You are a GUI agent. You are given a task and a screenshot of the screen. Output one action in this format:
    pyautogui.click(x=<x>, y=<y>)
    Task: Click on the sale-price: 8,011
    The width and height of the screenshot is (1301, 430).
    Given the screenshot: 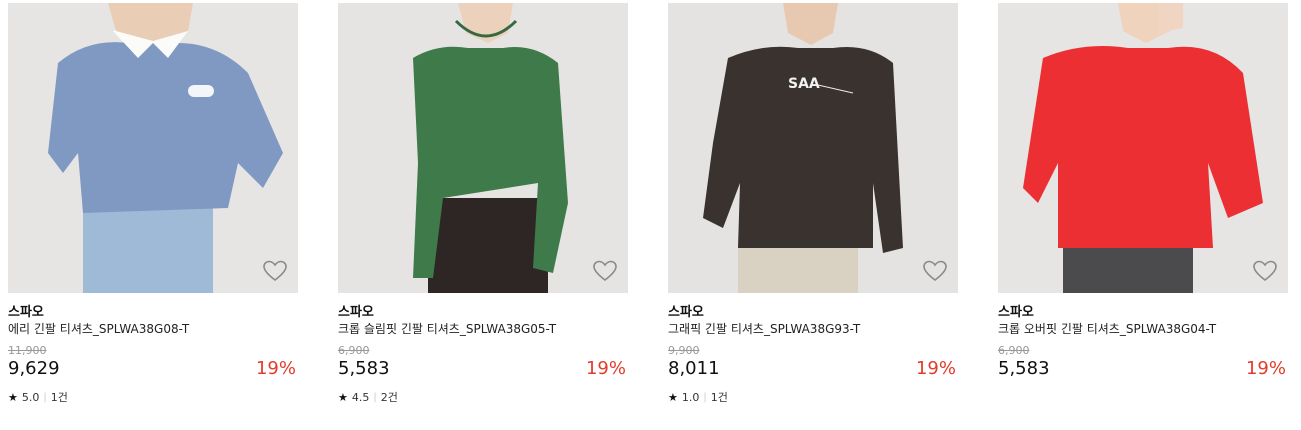 What is the action you would take?
    pyautogui.click(x=694, y=368)
    